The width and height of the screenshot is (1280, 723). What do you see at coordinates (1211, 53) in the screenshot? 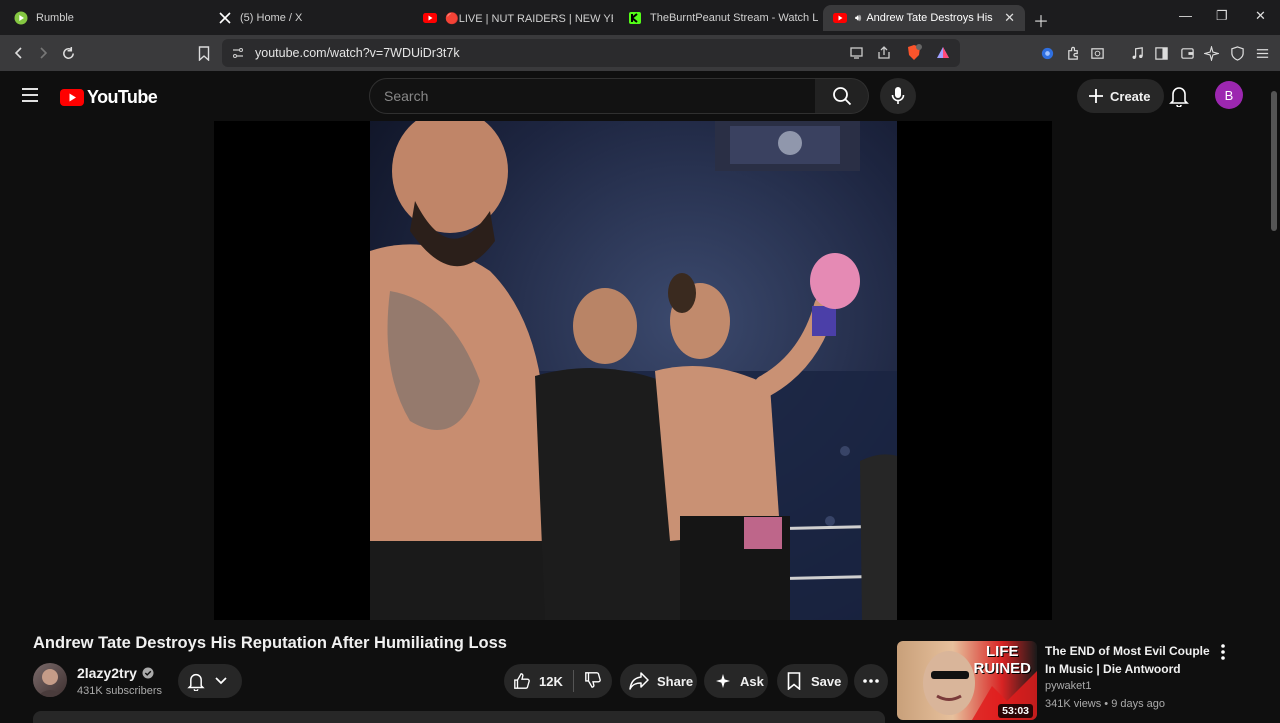
I see `leo-ai-icon` at bounding box center [1211, 53].